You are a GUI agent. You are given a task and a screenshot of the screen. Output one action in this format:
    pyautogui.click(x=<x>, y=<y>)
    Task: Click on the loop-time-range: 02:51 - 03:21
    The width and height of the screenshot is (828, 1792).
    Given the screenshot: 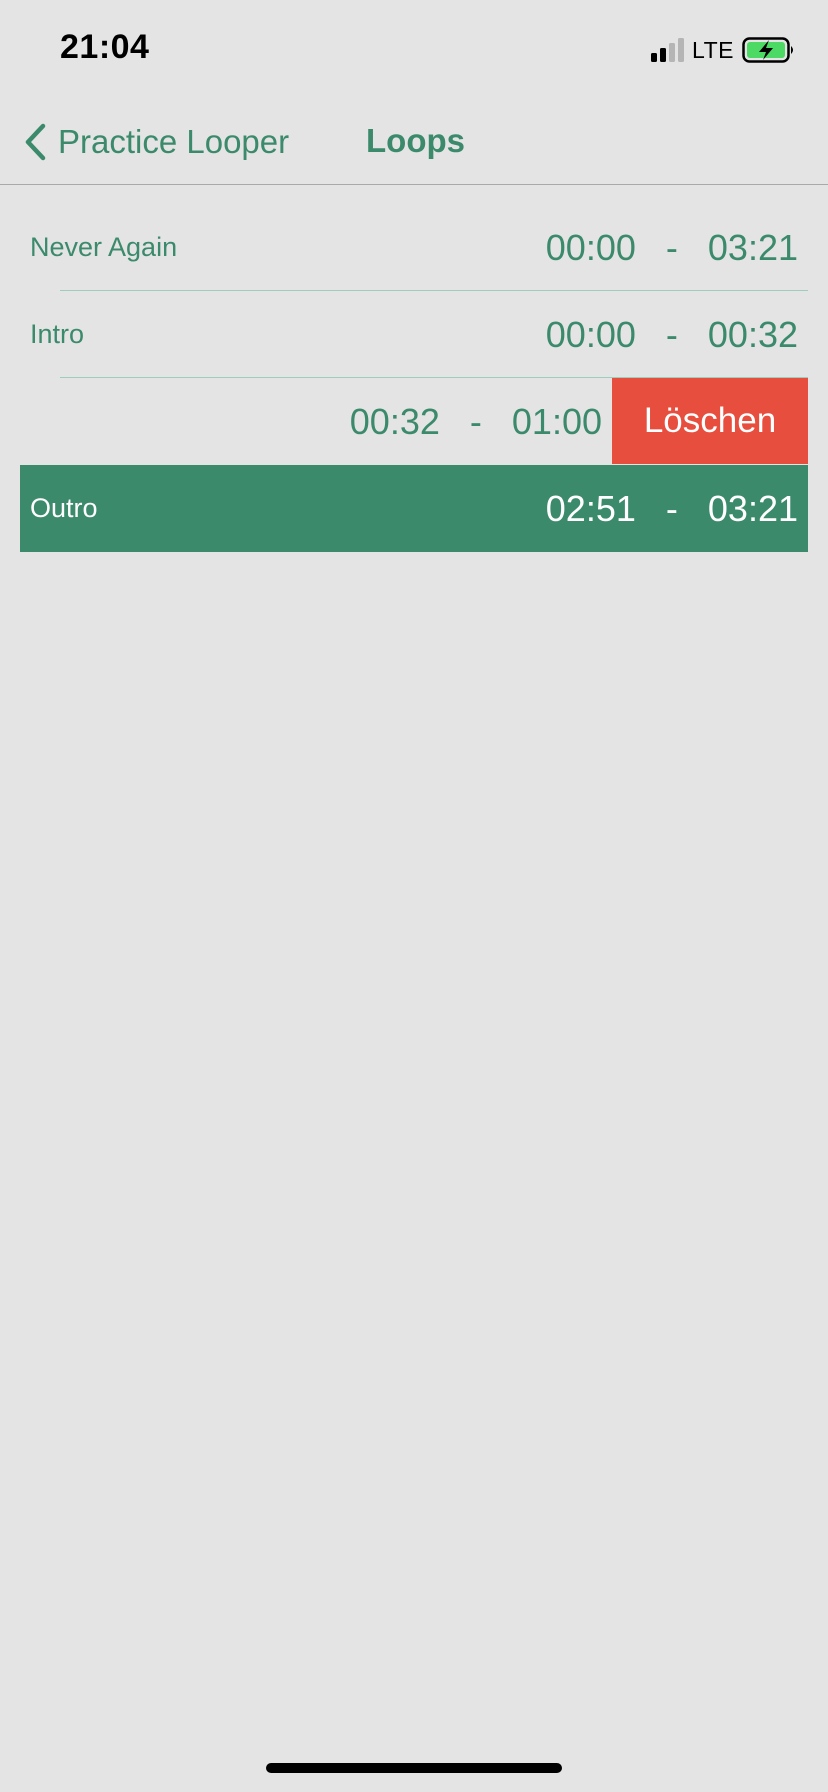 What is the action you would take?
    pyautogui.click(x=672, y=508)
    